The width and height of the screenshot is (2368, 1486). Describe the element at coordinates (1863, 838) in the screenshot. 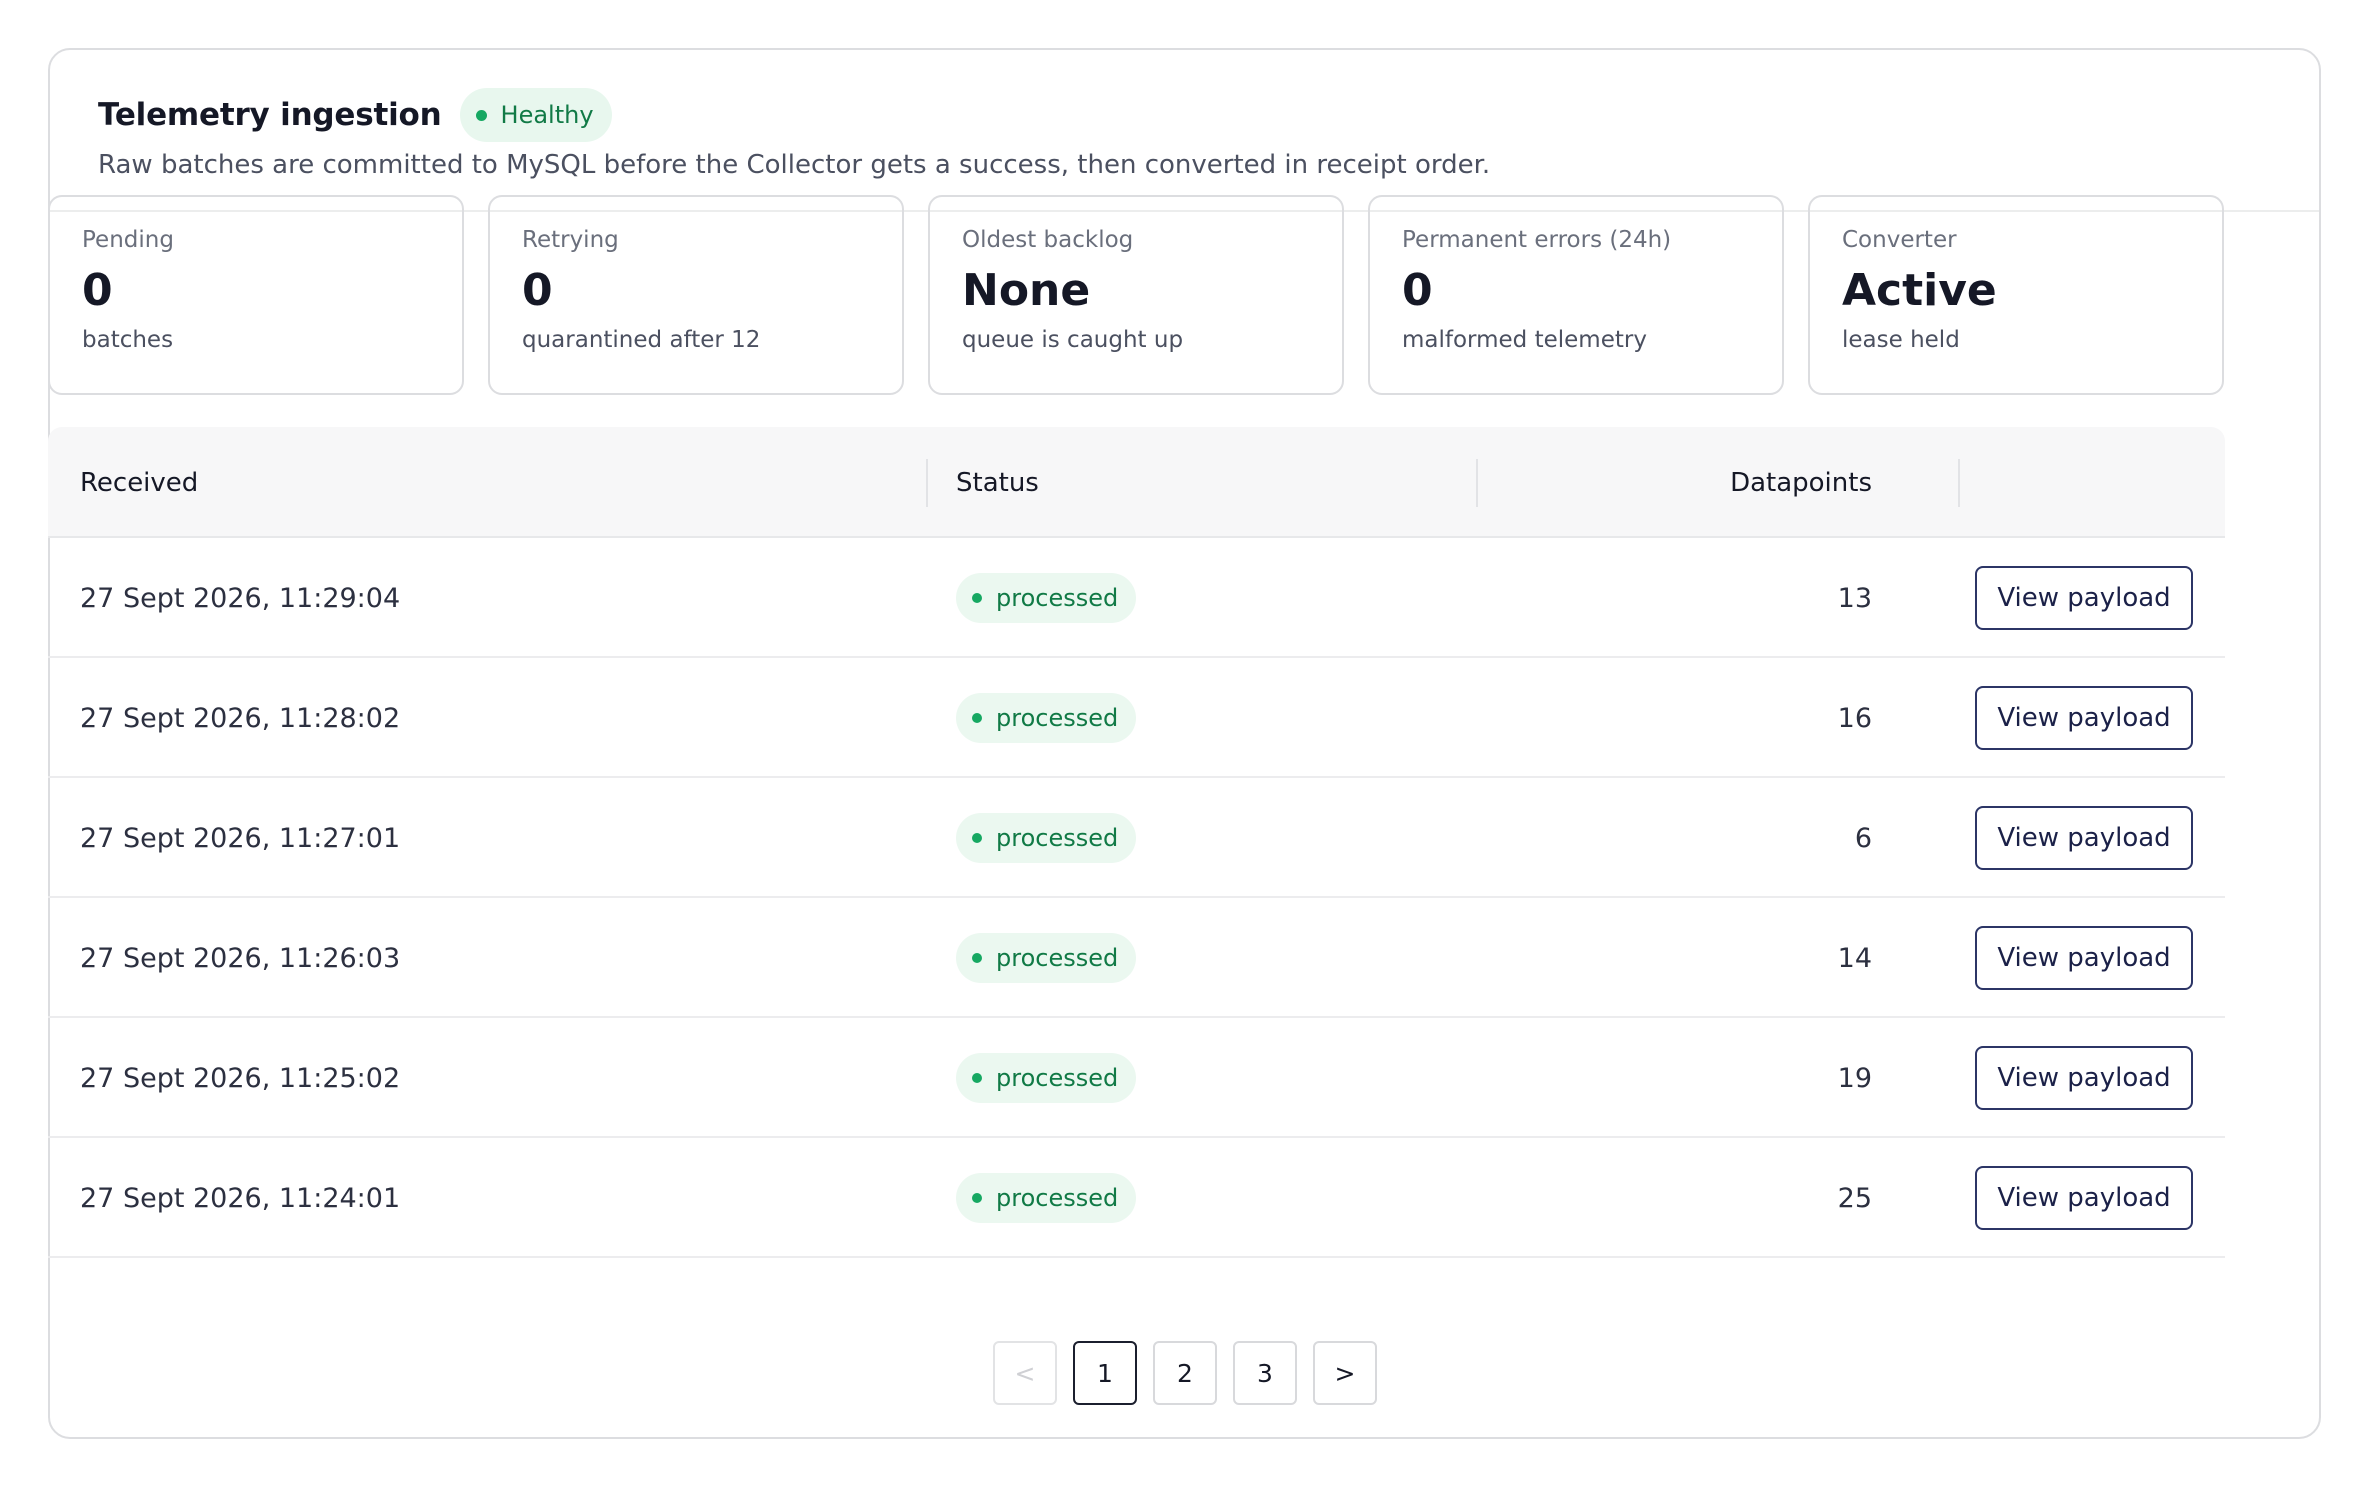

I see `datapoints-cell: 6` at that location.